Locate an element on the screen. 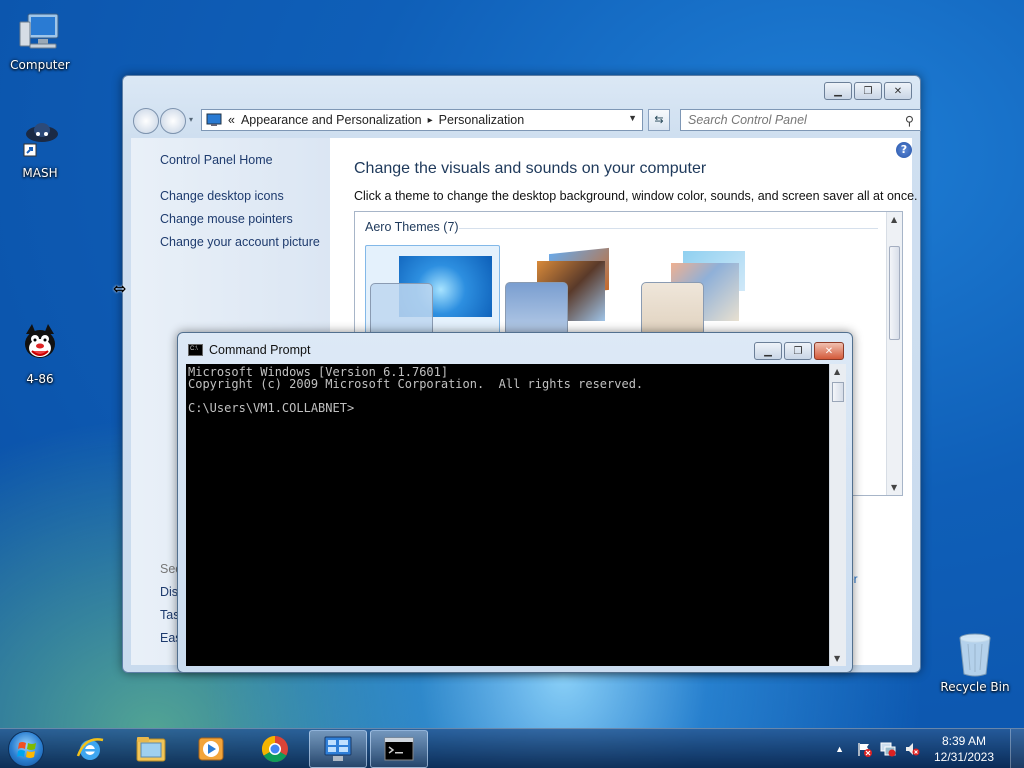 The image size is (1024, 768). cartoon-cat-icon is located at coordinates (40, 346).